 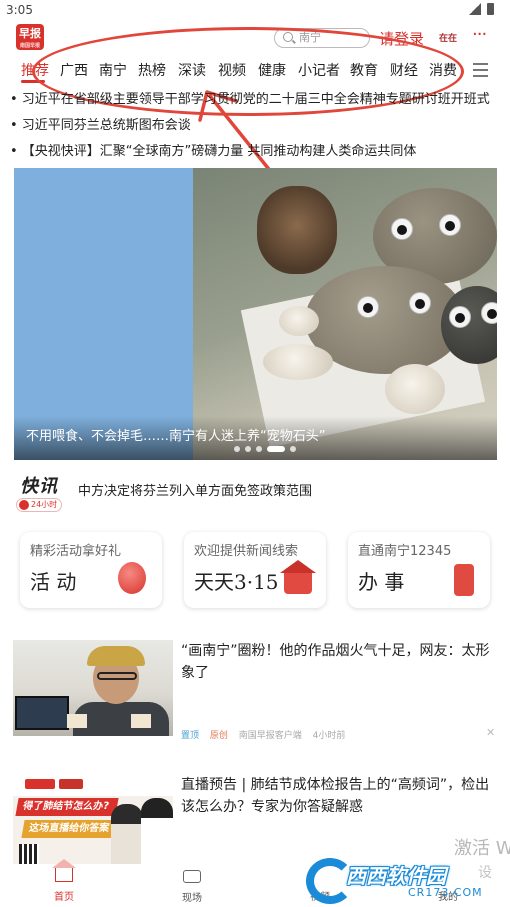 What do you see at coordinates (335, 662) in the screenshot?
I see `news-title: “画南宁”圈粉！他的作品烟火气十足，网友：太形象了` at bounding box center [335, 662].